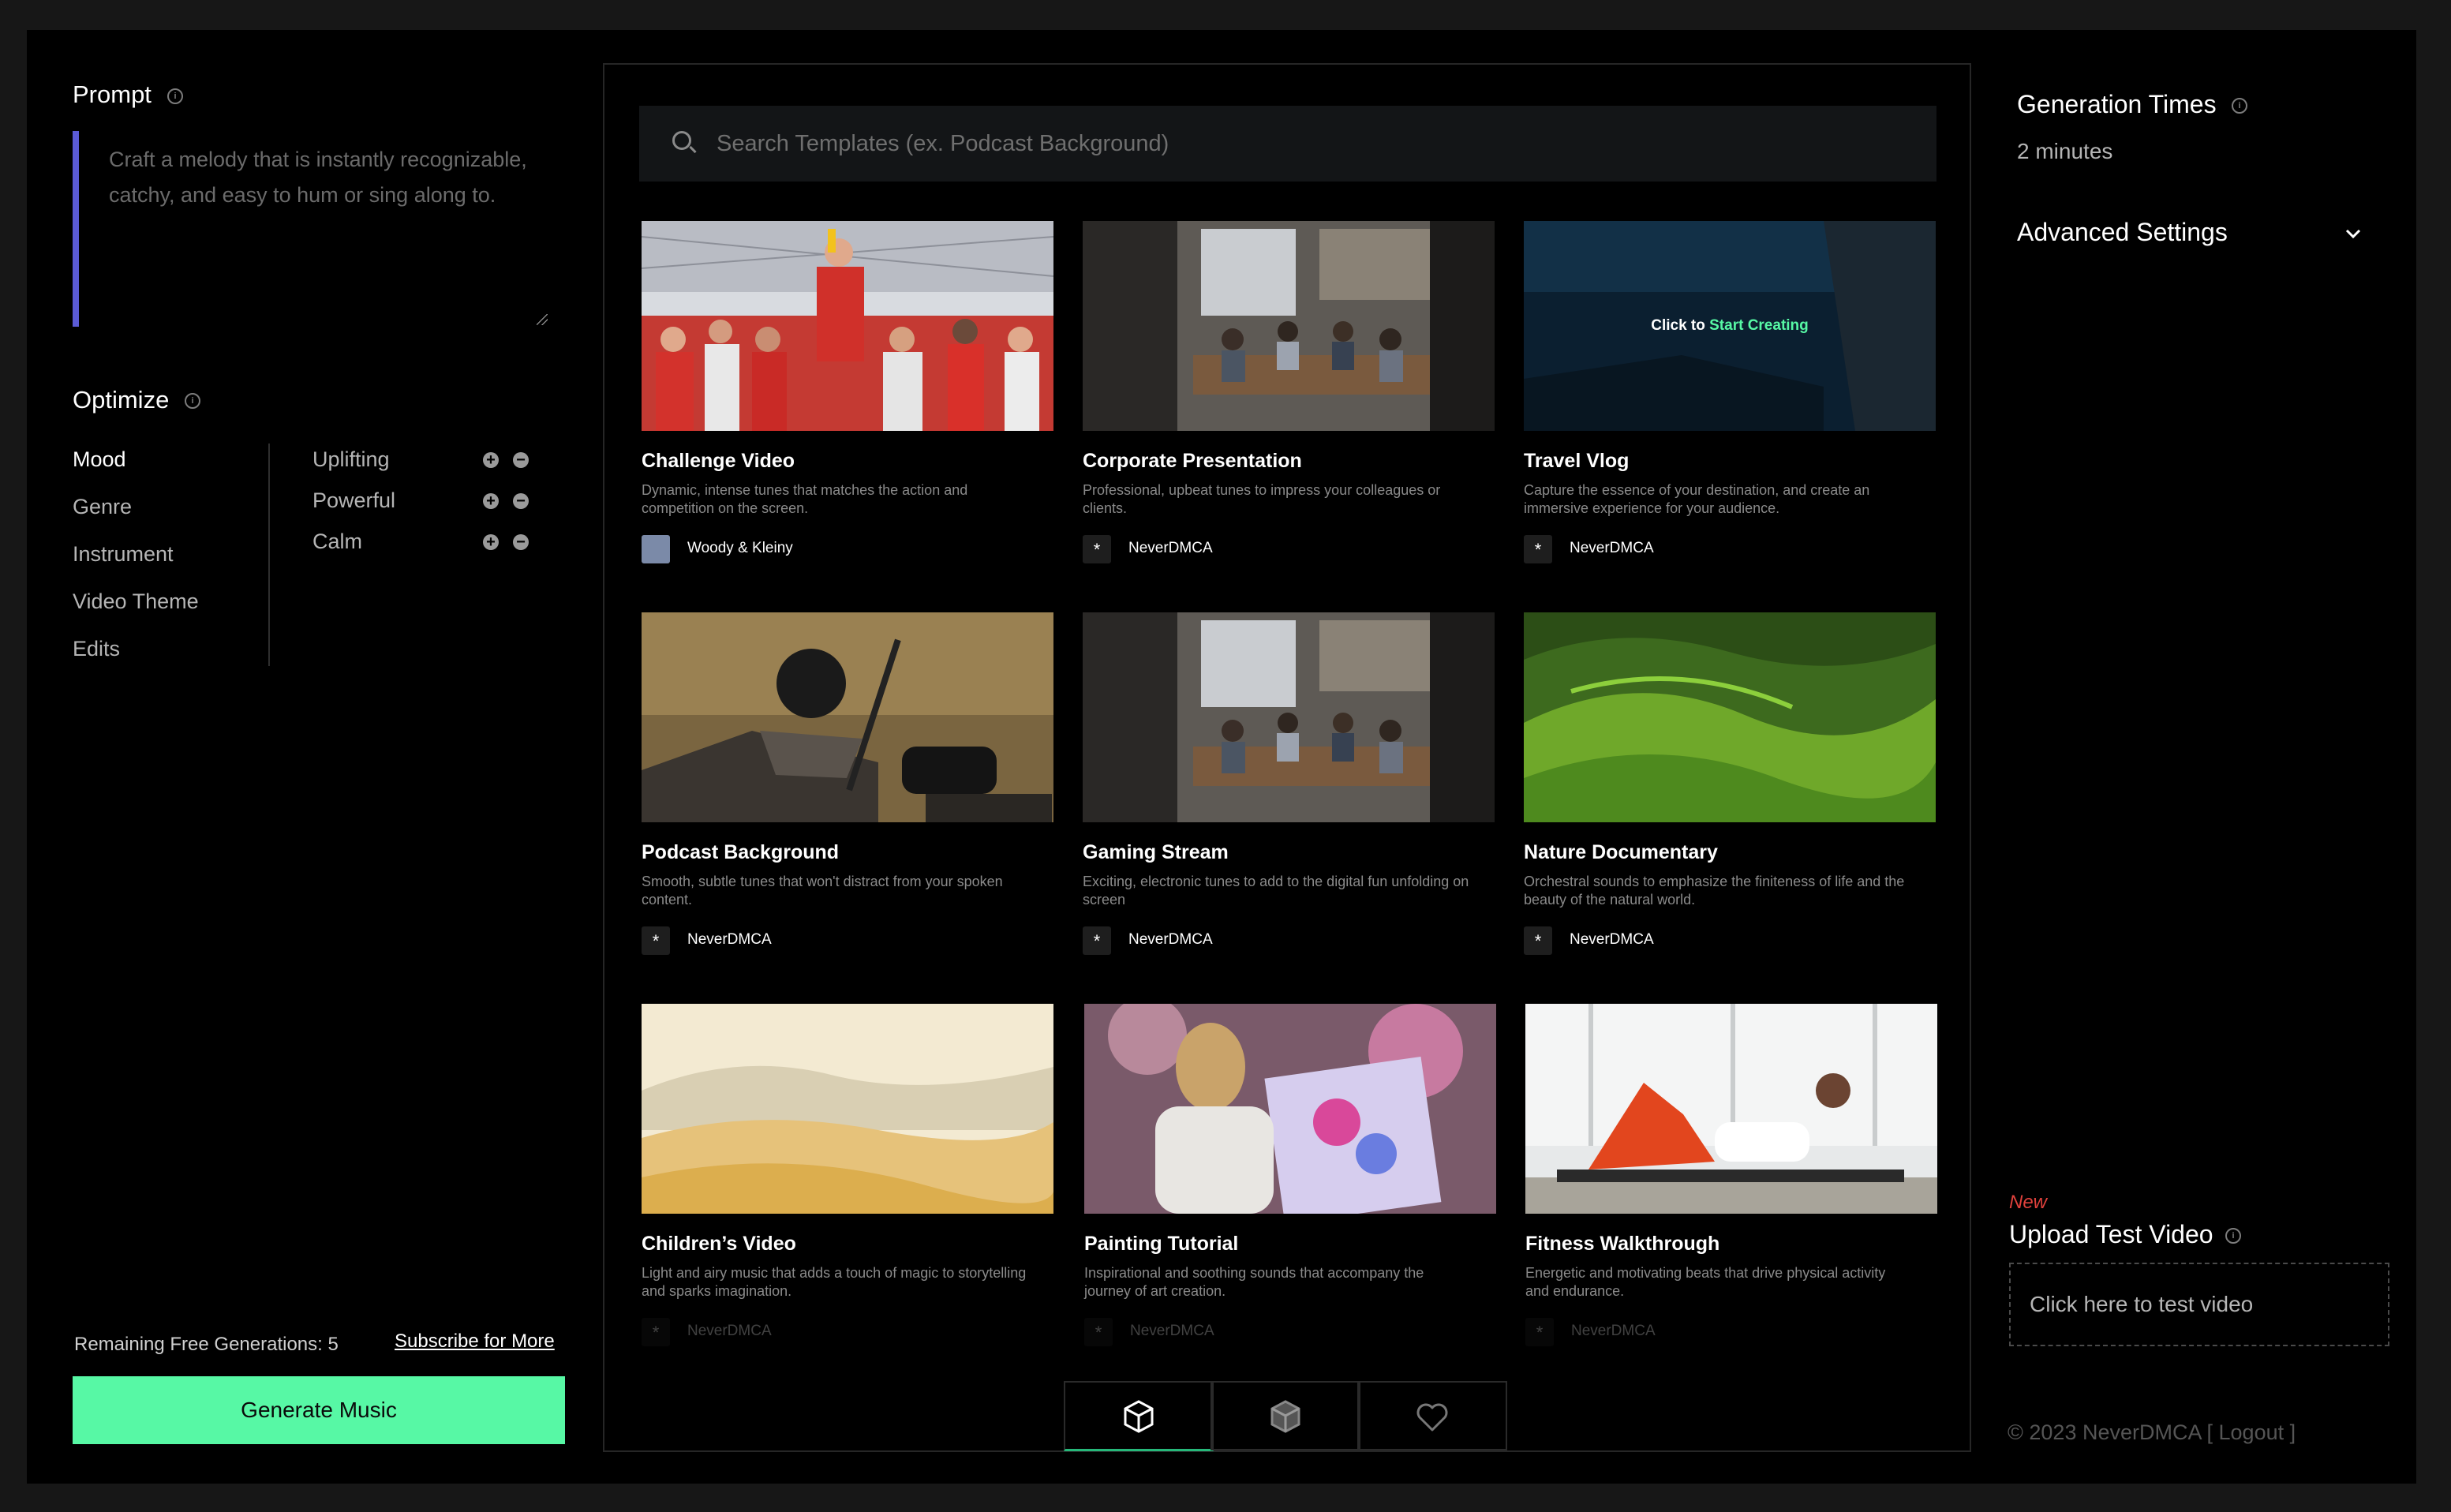  Describe the element at coordinates (1192, 461) in the screenshot. I see `card-title: Corporate Presentation` at that location.